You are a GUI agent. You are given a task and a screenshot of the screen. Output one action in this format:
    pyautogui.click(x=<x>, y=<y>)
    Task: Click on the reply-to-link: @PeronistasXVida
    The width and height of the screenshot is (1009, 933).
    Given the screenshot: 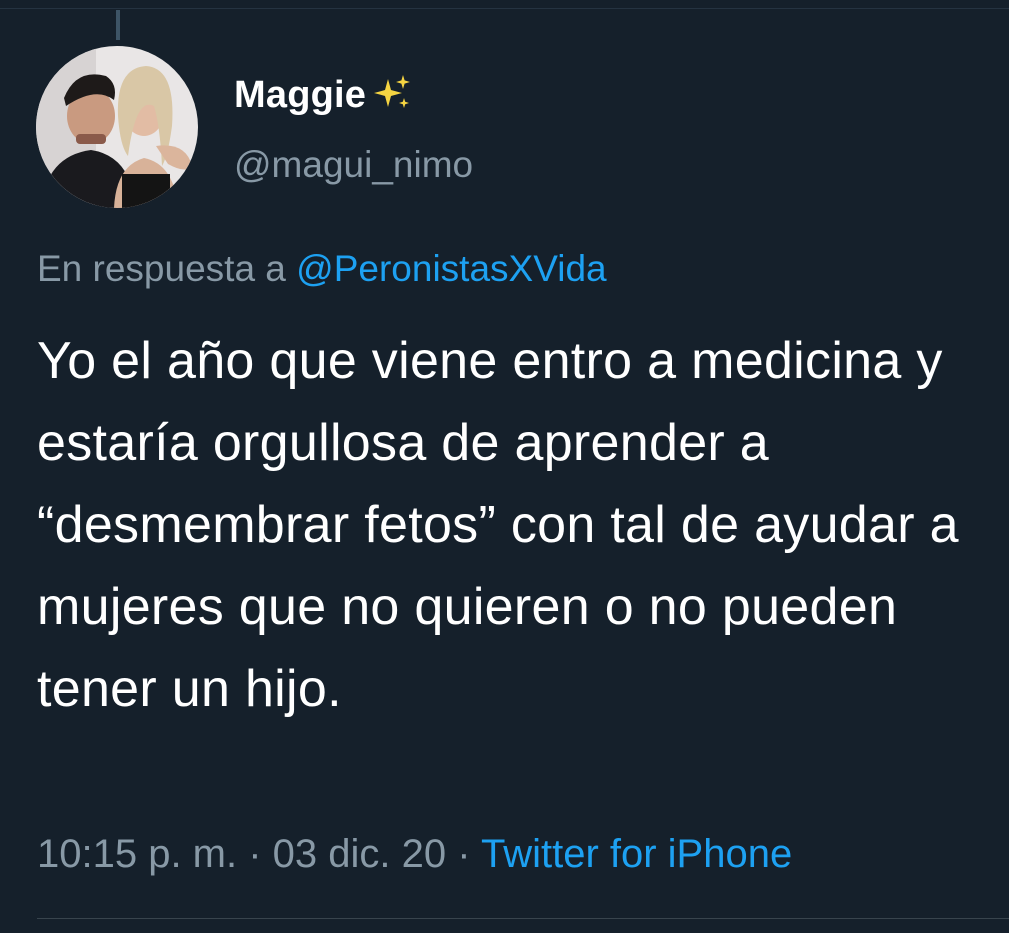 What is the action you would take?
    pyautogui.click(x=451, y=268)
    